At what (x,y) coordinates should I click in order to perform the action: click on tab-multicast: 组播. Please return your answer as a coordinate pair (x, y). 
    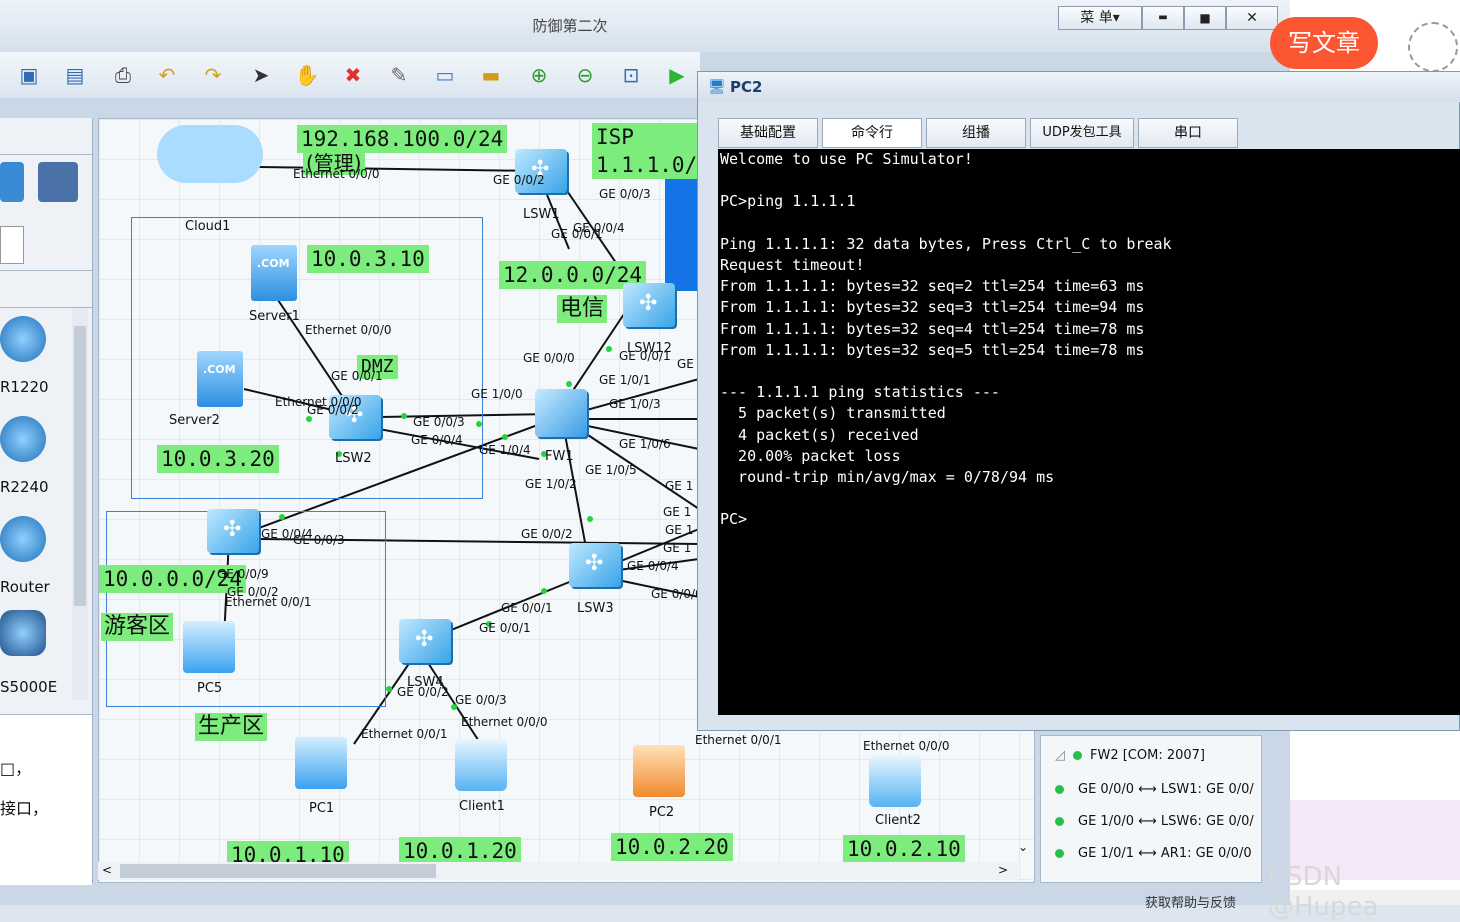
    Looking at the image, I should click on (976, 133).